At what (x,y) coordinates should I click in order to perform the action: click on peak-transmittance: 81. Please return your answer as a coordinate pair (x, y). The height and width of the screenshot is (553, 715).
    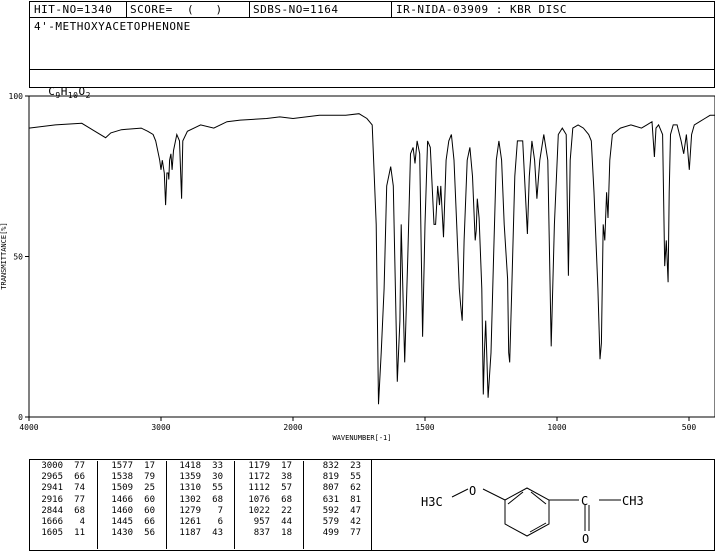
    Looking at the image, I should click on (355, 499).